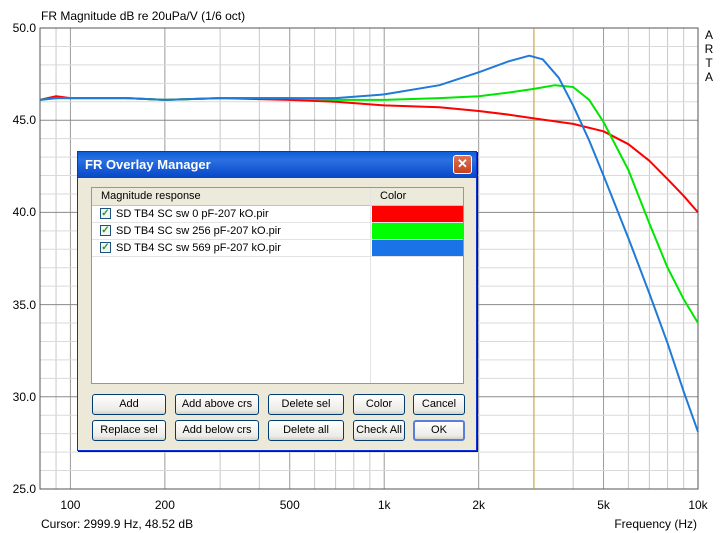  Describe the element at coordinates (148, 164) in the screenshot. I see `dialog-title: FR Overlay Manager` at that location.